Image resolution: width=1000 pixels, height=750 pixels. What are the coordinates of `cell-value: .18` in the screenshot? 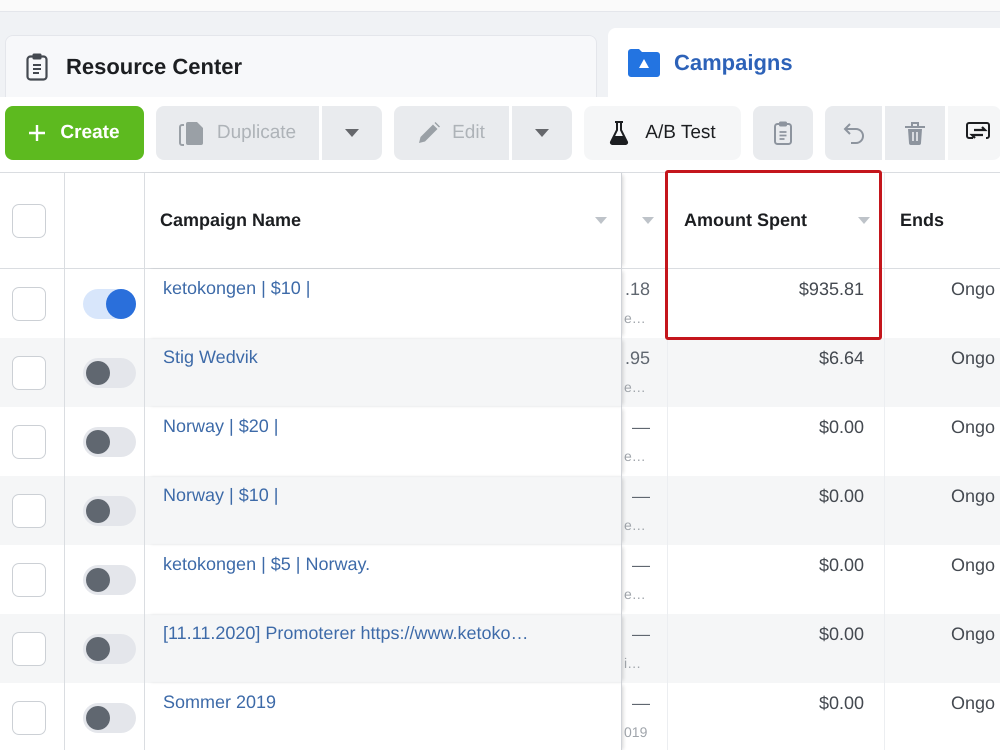 It's located at (637, 289).